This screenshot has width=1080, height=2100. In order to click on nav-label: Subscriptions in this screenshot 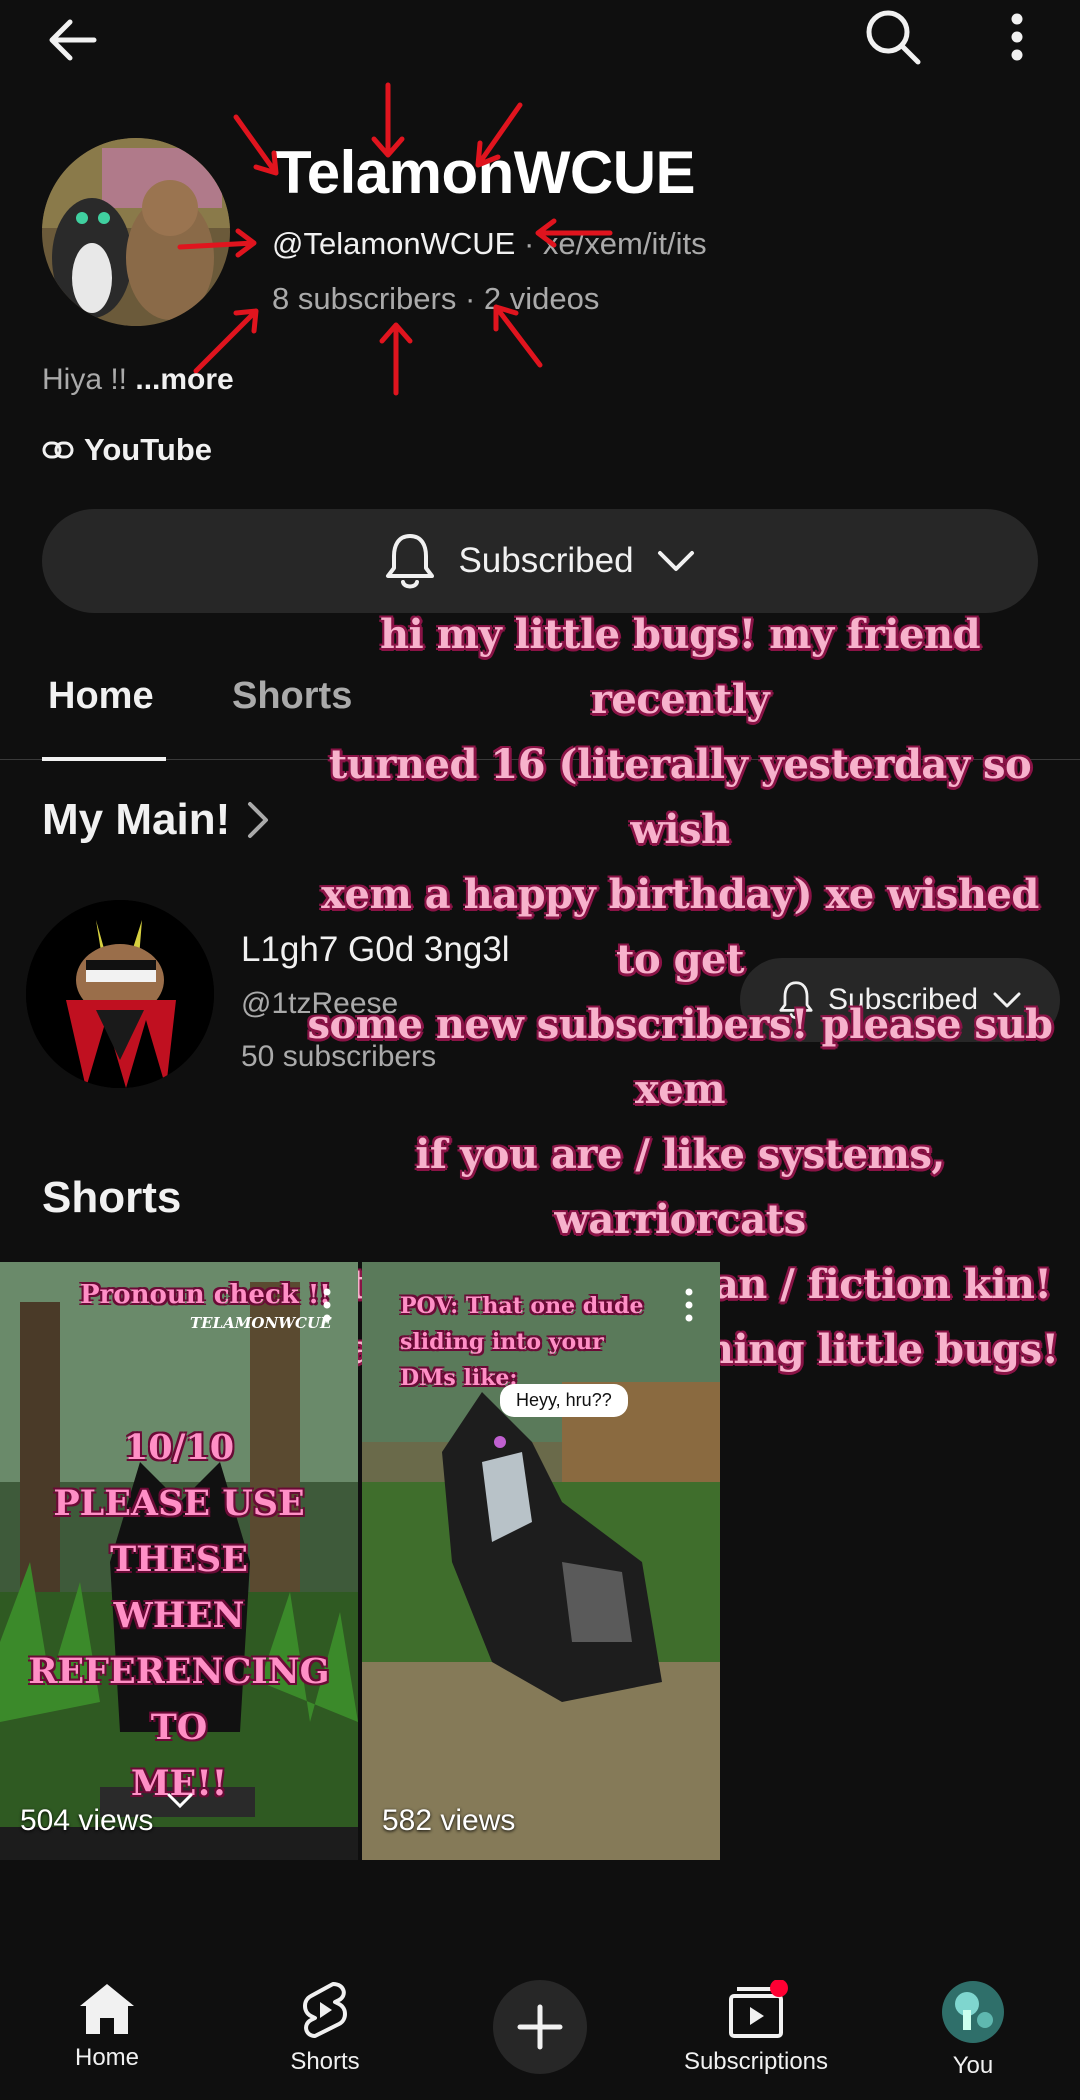, I will do `click(756, 2061)`.